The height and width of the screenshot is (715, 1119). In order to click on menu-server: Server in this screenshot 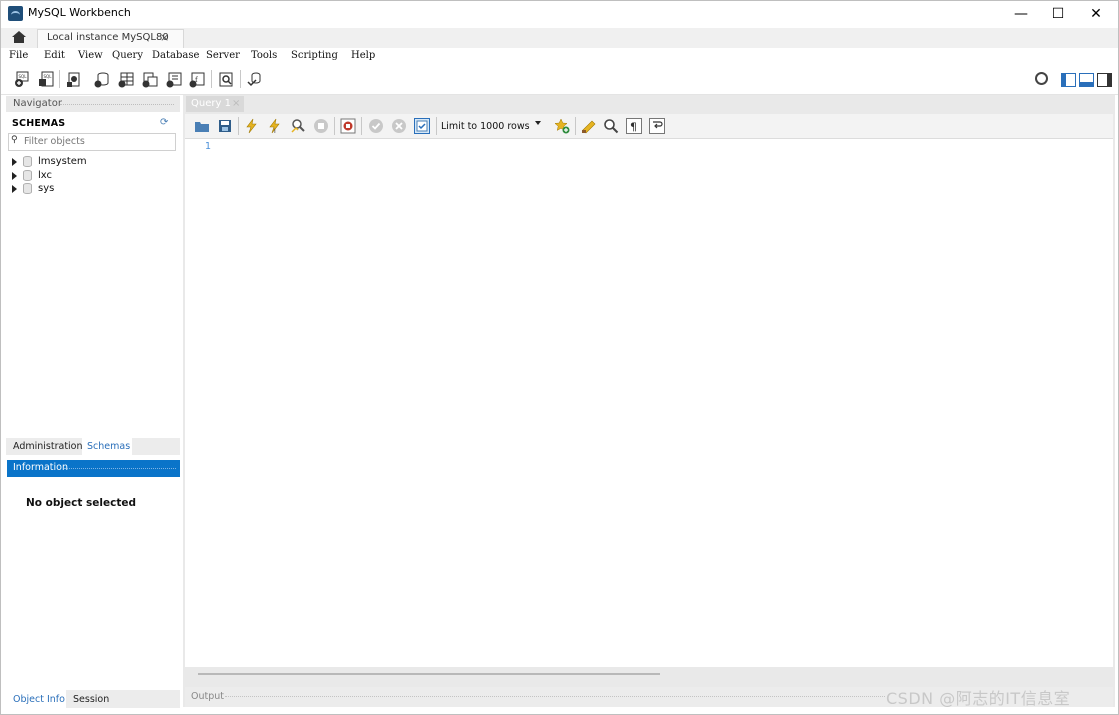, I will do `click(223, 55)`.